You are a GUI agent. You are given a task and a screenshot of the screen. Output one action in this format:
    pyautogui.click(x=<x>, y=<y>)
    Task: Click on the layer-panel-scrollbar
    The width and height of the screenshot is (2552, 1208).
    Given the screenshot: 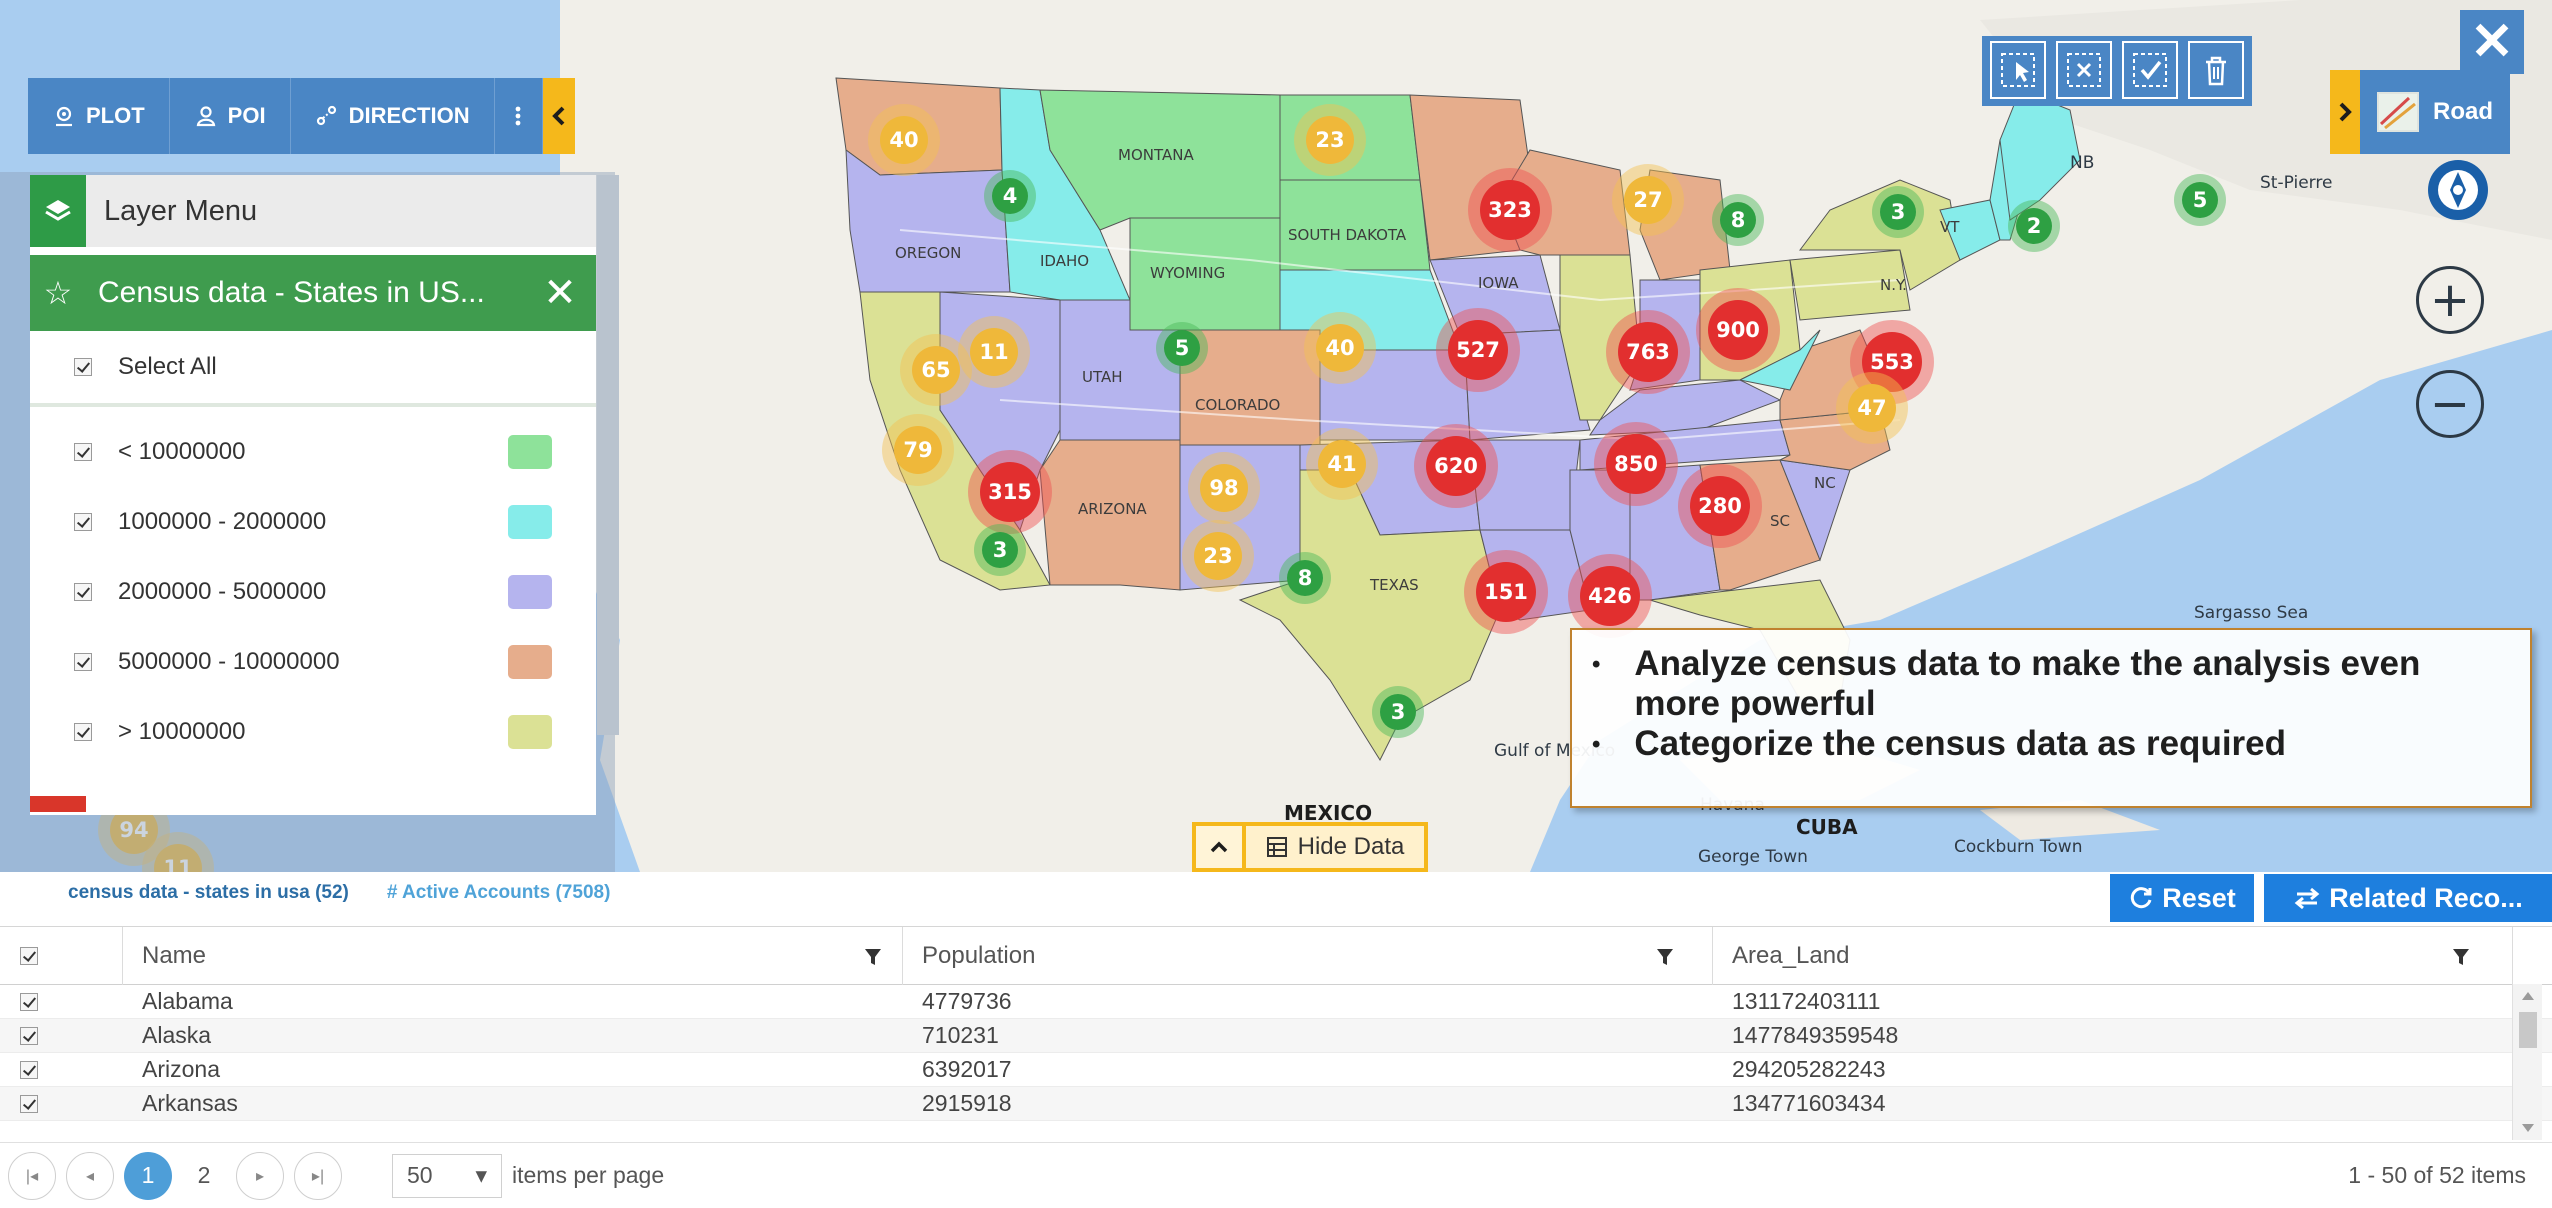 What is the action you would take?
    pyautogui.click(x=608, y=455)
    